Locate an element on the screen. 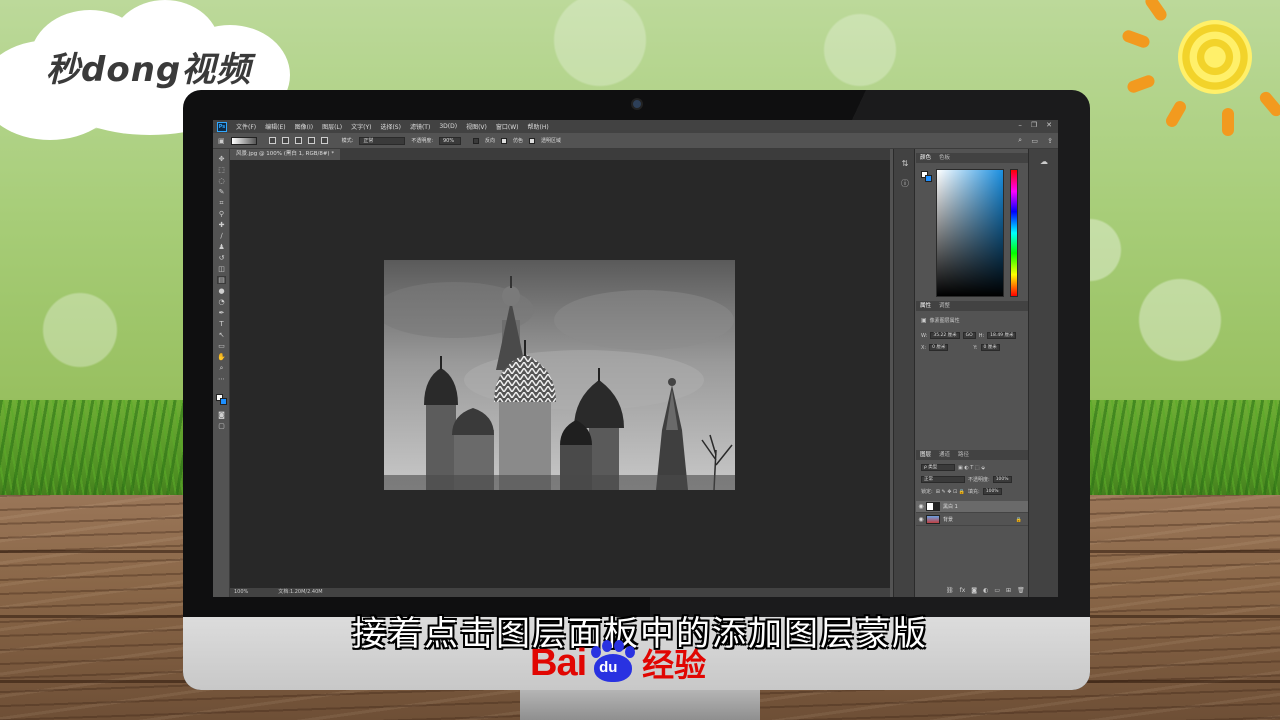 Image resolution: width=1280 pixels, height=720 pixels. menu-file: 文件(F) is located at coordinates (246, 126).